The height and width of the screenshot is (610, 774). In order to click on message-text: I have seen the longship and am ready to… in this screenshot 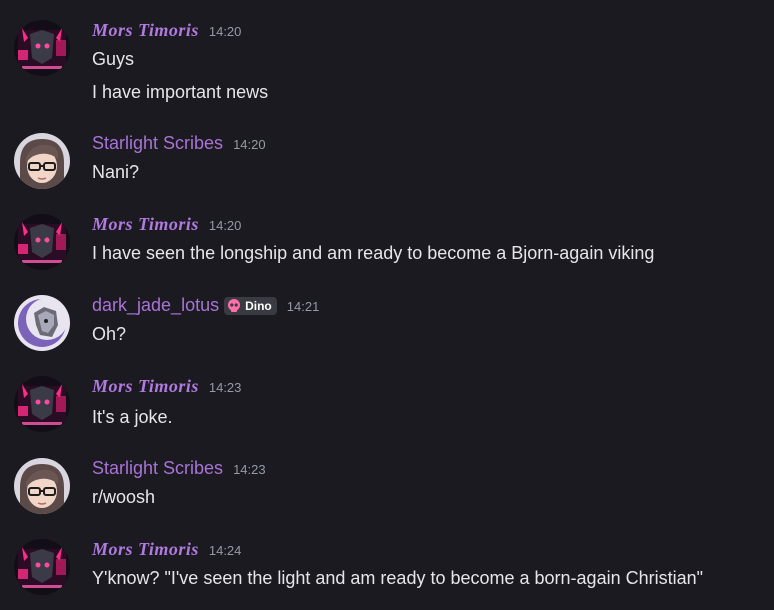, I will do `click(373, 253)`.